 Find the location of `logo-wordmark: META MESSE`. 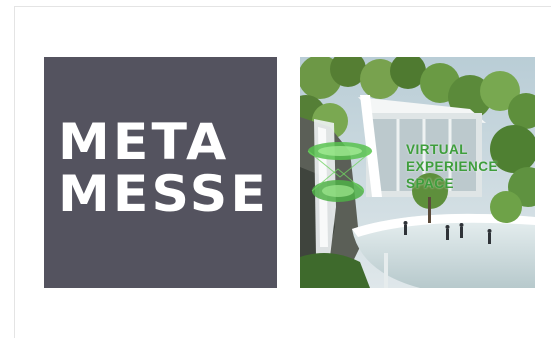

logo-wordmark: META MESSE is located at coordinates (163, 168).